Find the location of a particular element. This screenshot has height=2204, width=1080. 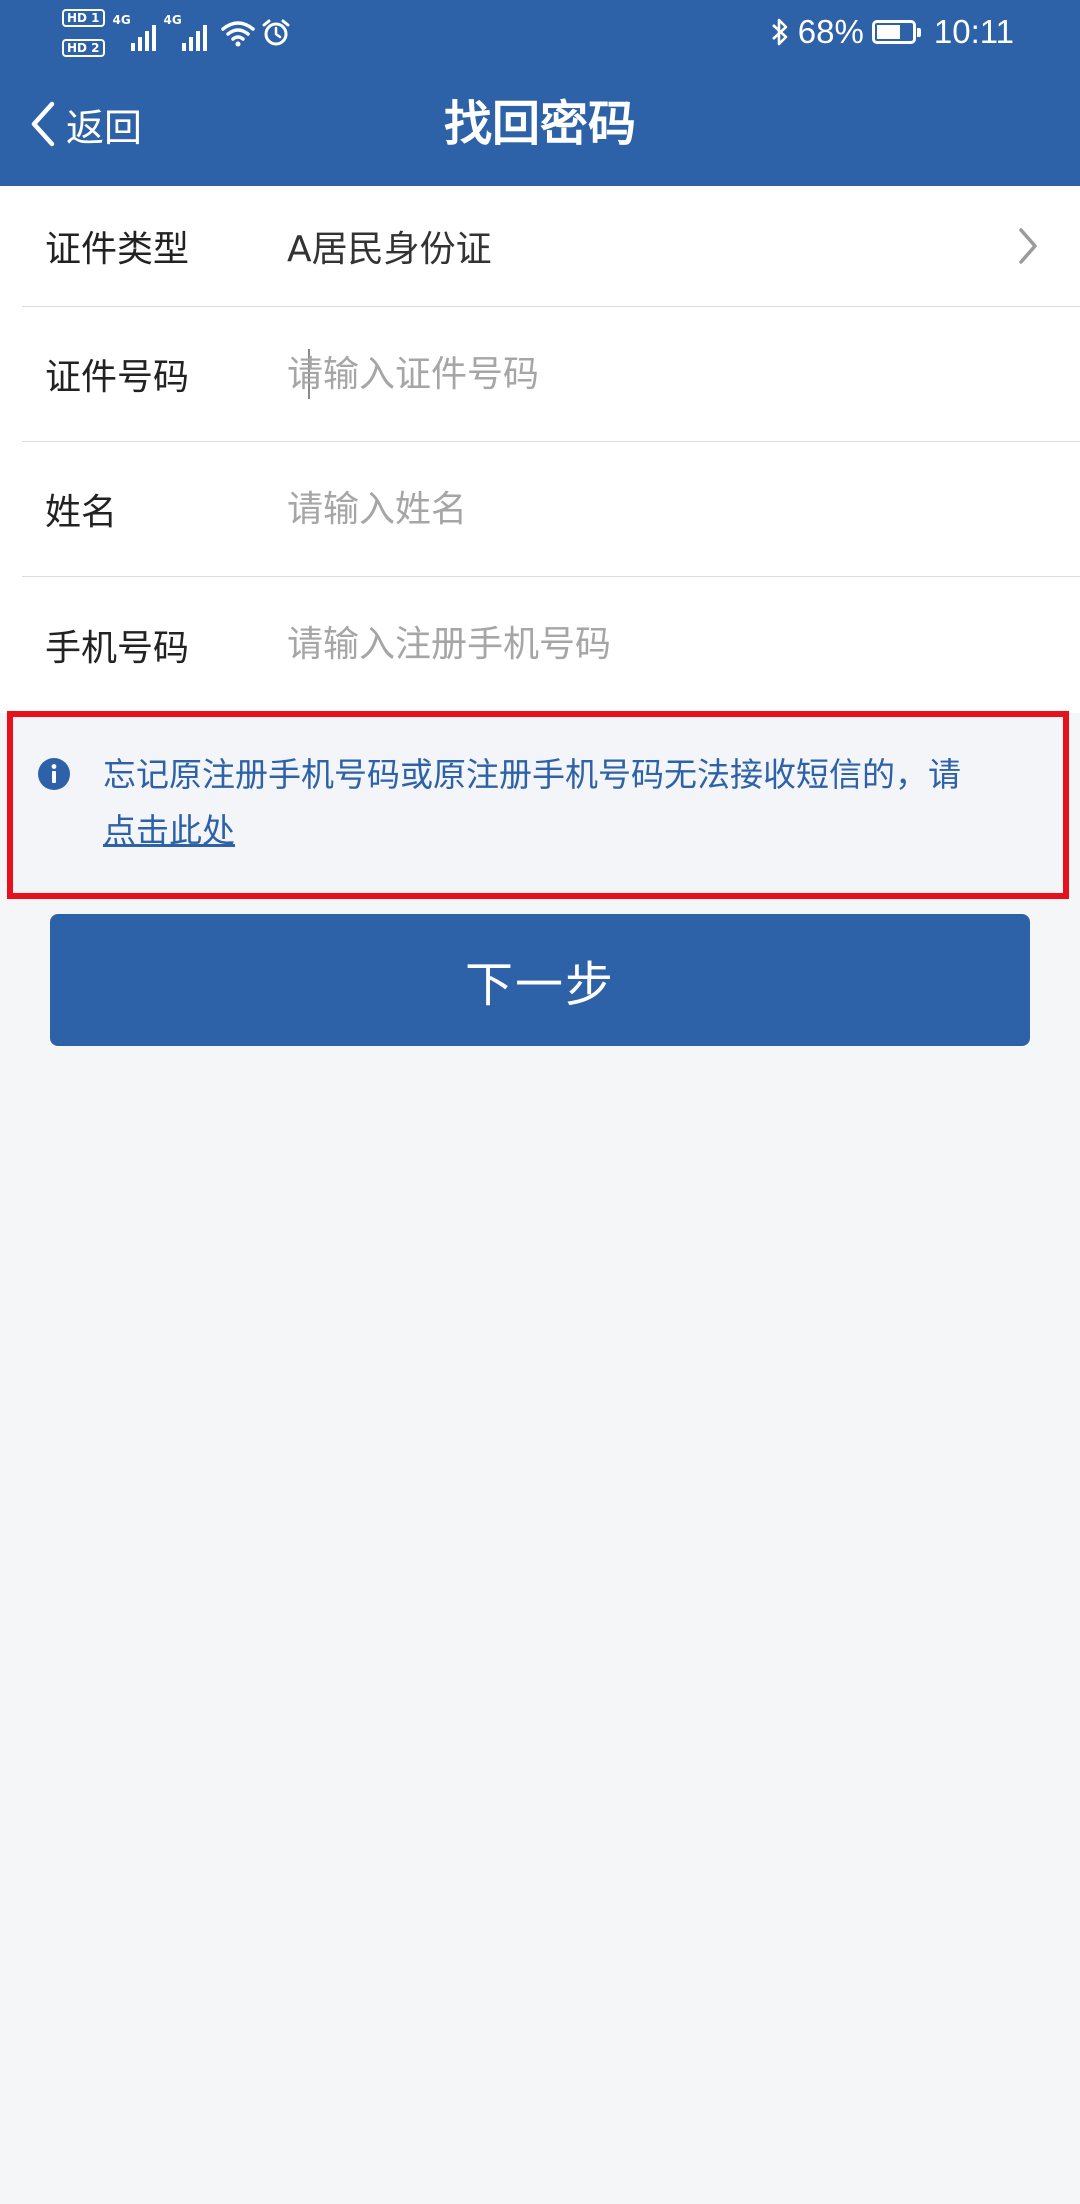

sim1-label: HD 1 is located at coordinates (83, 18).